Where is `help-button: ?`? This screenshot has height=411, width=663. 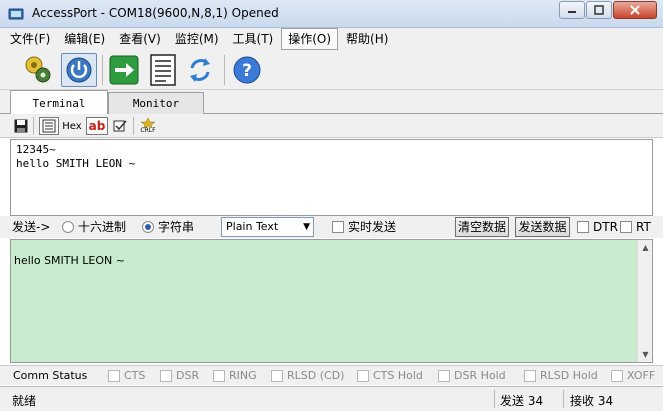
help-button: ? is located at coordinates (247, 70).